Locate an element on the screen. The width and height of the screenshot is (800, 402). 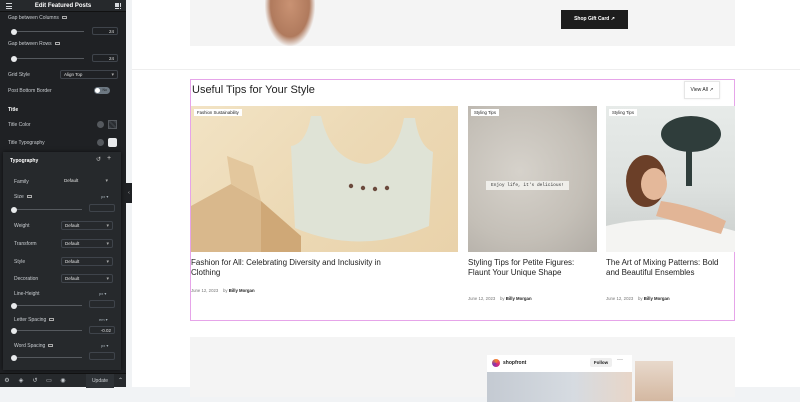
gift-banner: Shop Gift Card ↗ is located at coordinates (462, 23).